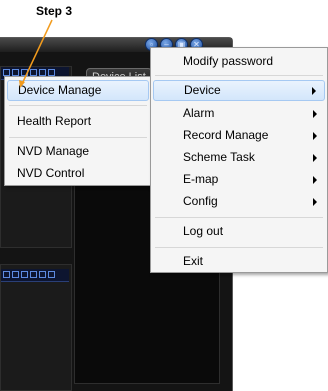  I want to click on menu-item-log-out: Log out, so click(239, 231).